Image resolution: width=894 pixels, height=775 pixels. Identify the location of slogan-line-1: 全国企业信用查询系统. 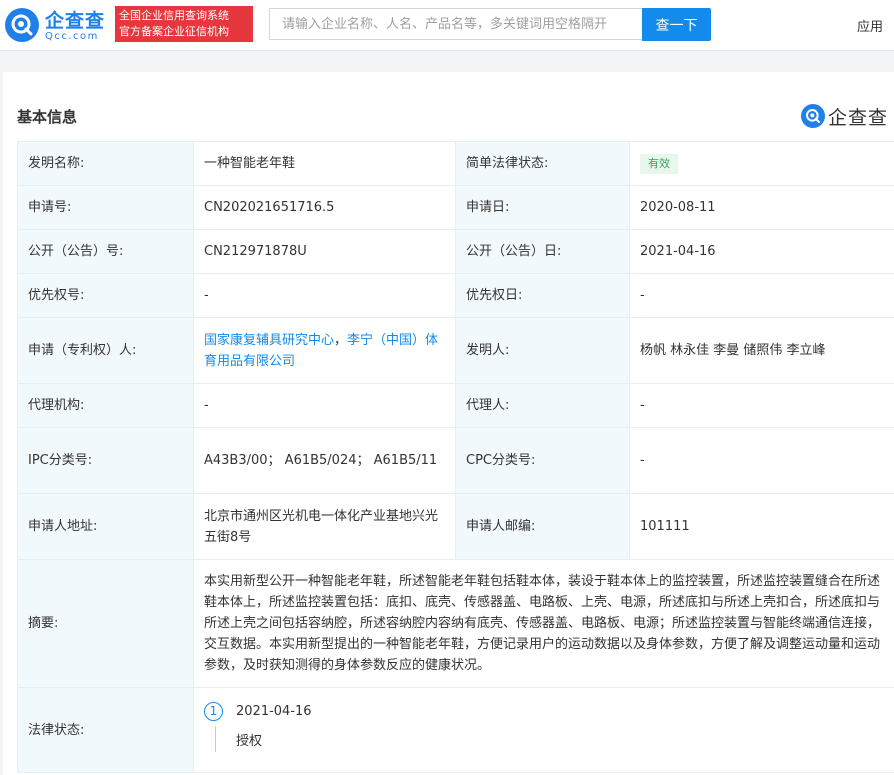
(174, 15).